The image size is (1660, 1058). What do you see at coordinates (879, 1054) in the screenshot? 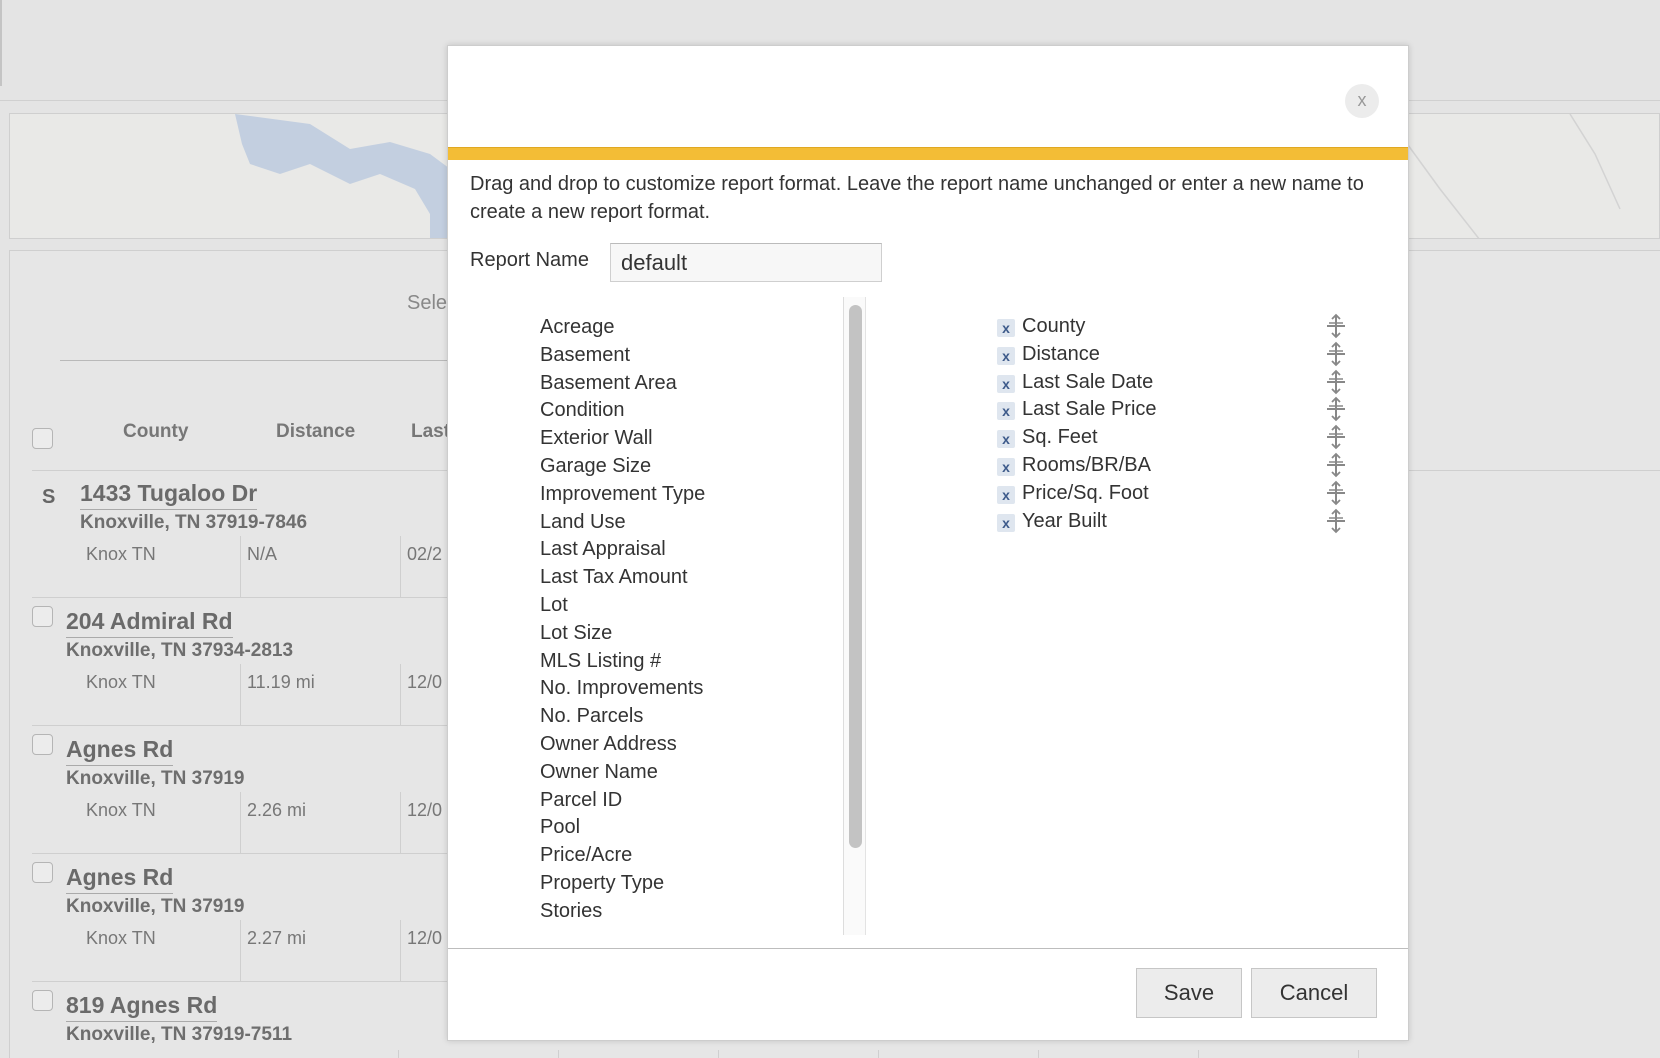
I see `table-column-ticks` at bounding box center [879, 1054].